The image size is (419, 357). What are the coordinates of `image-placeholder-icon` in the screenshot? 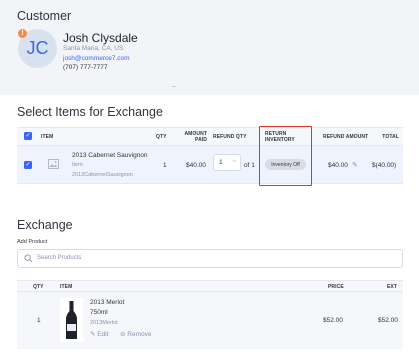 It's located at (53, 163).